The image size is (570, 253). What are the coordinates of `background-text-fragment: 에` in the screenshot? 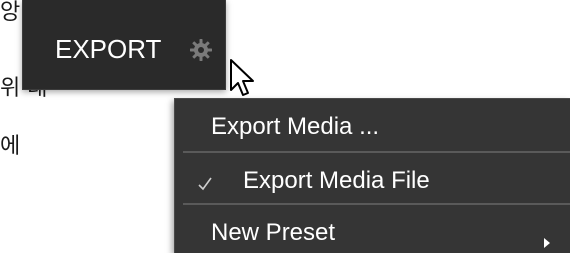 It's located at (10, 146).